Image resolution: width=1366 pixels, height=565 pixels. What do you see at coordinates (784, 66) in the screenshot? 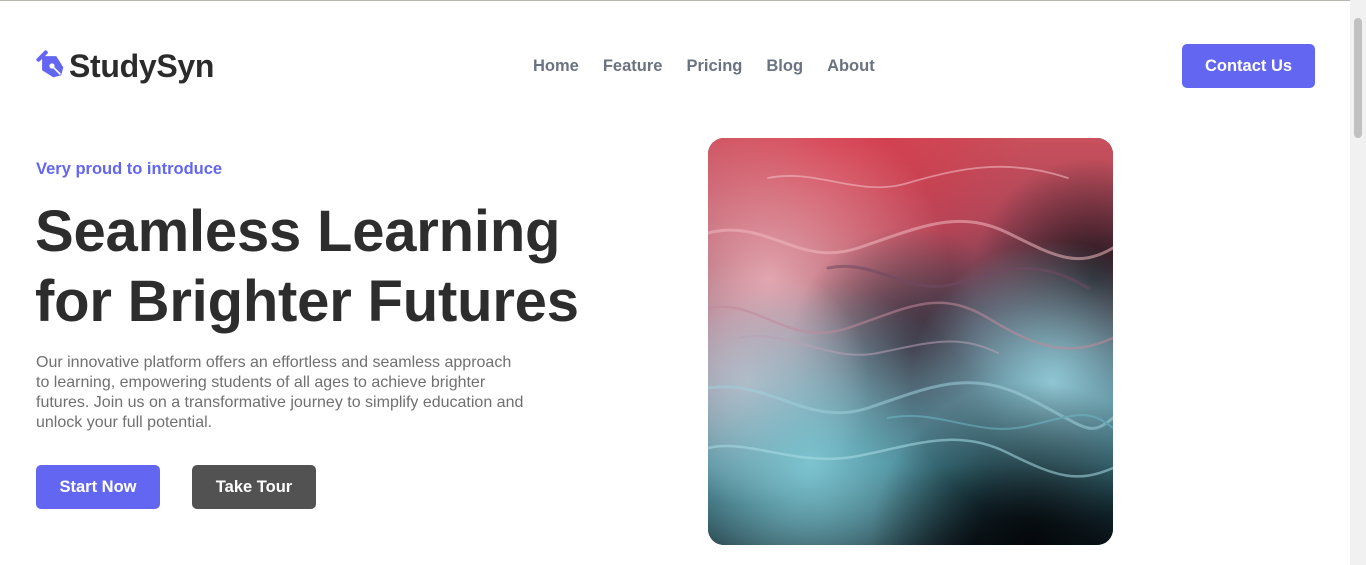
I see `nav-blog: Blog` at bounding box center [784, 66].